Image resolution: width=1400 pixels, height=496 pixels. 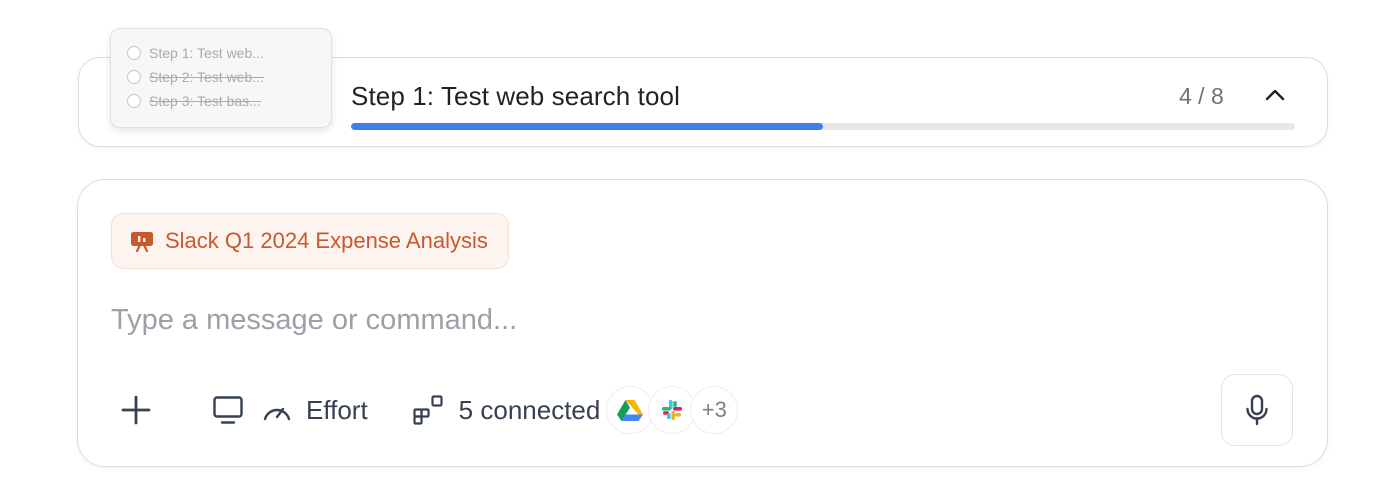 I want to click on chevron-up-icon, so click(x=1275, y=95).